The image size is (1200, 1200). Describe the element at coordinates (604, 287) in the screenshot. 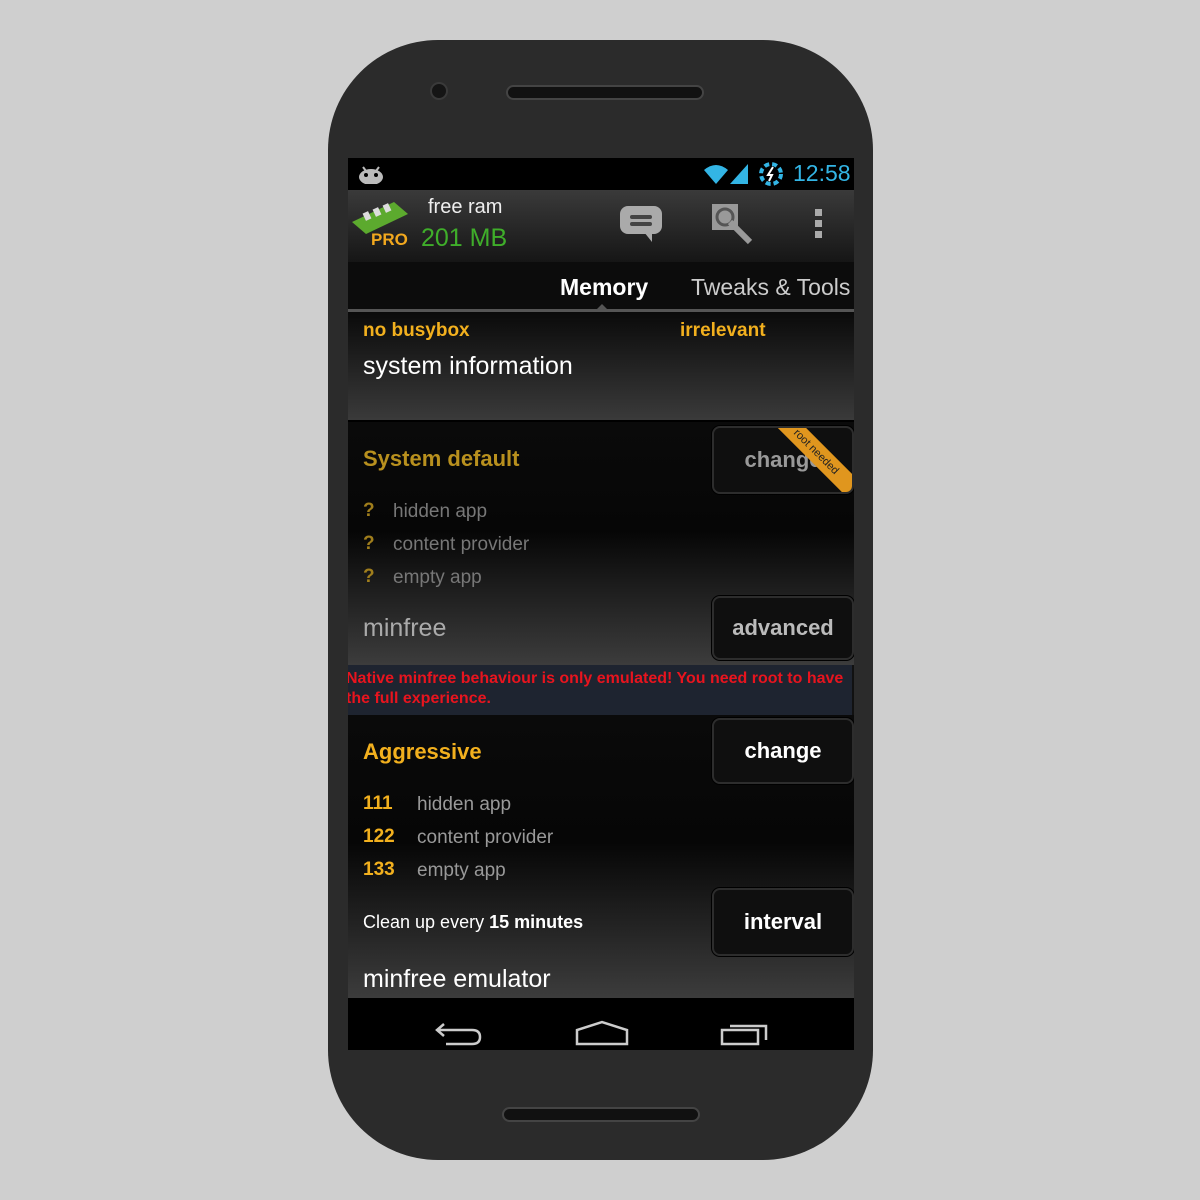

I see `tab-memory: Memory` at that location.